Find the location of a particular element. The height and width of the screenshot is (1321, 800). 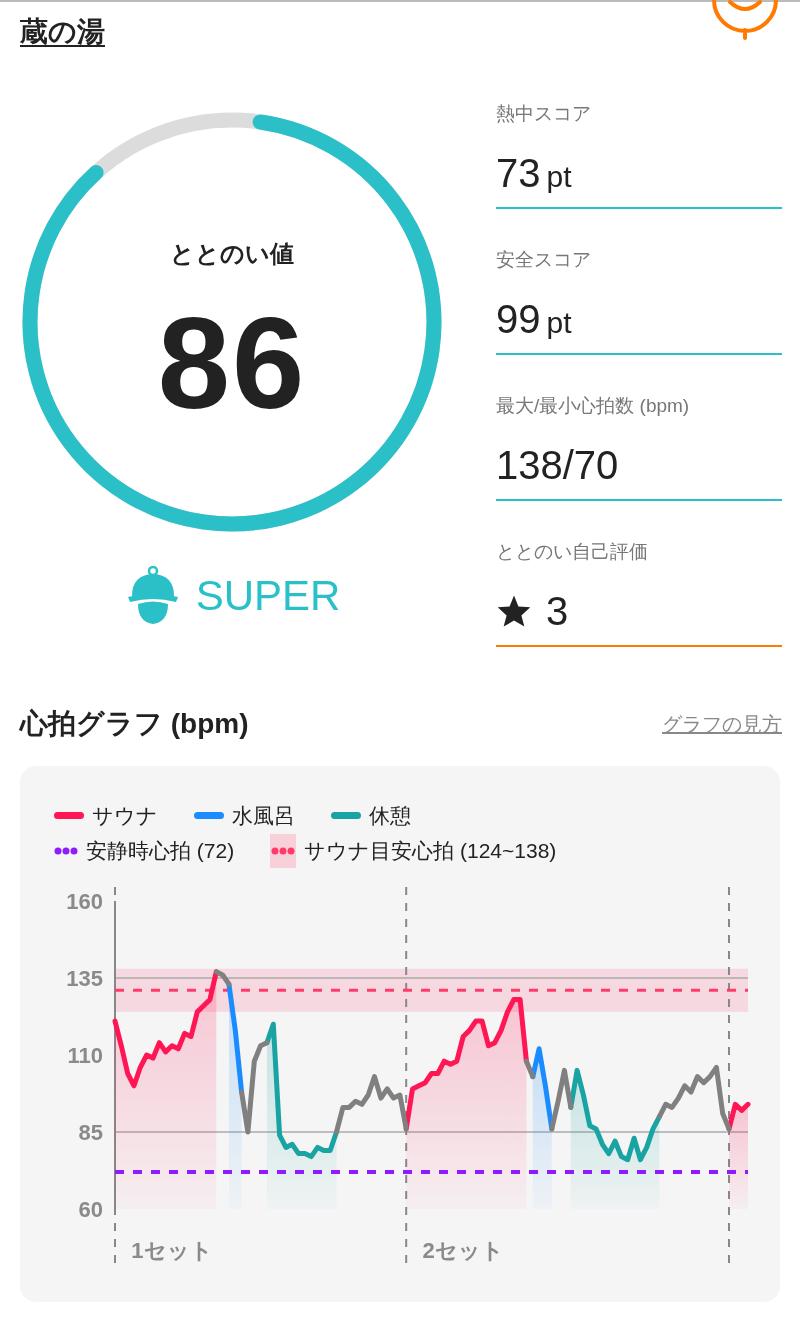

legend-label: サウナ目安心拍 (124~138) is located at coordinates (430, 850).